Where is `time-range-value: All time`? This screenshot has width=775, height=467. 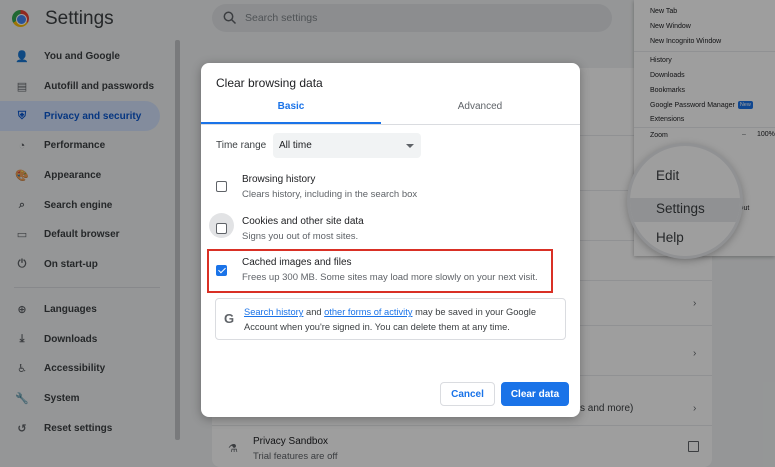 time-range-value: All time is located at coordinates (295, 145).